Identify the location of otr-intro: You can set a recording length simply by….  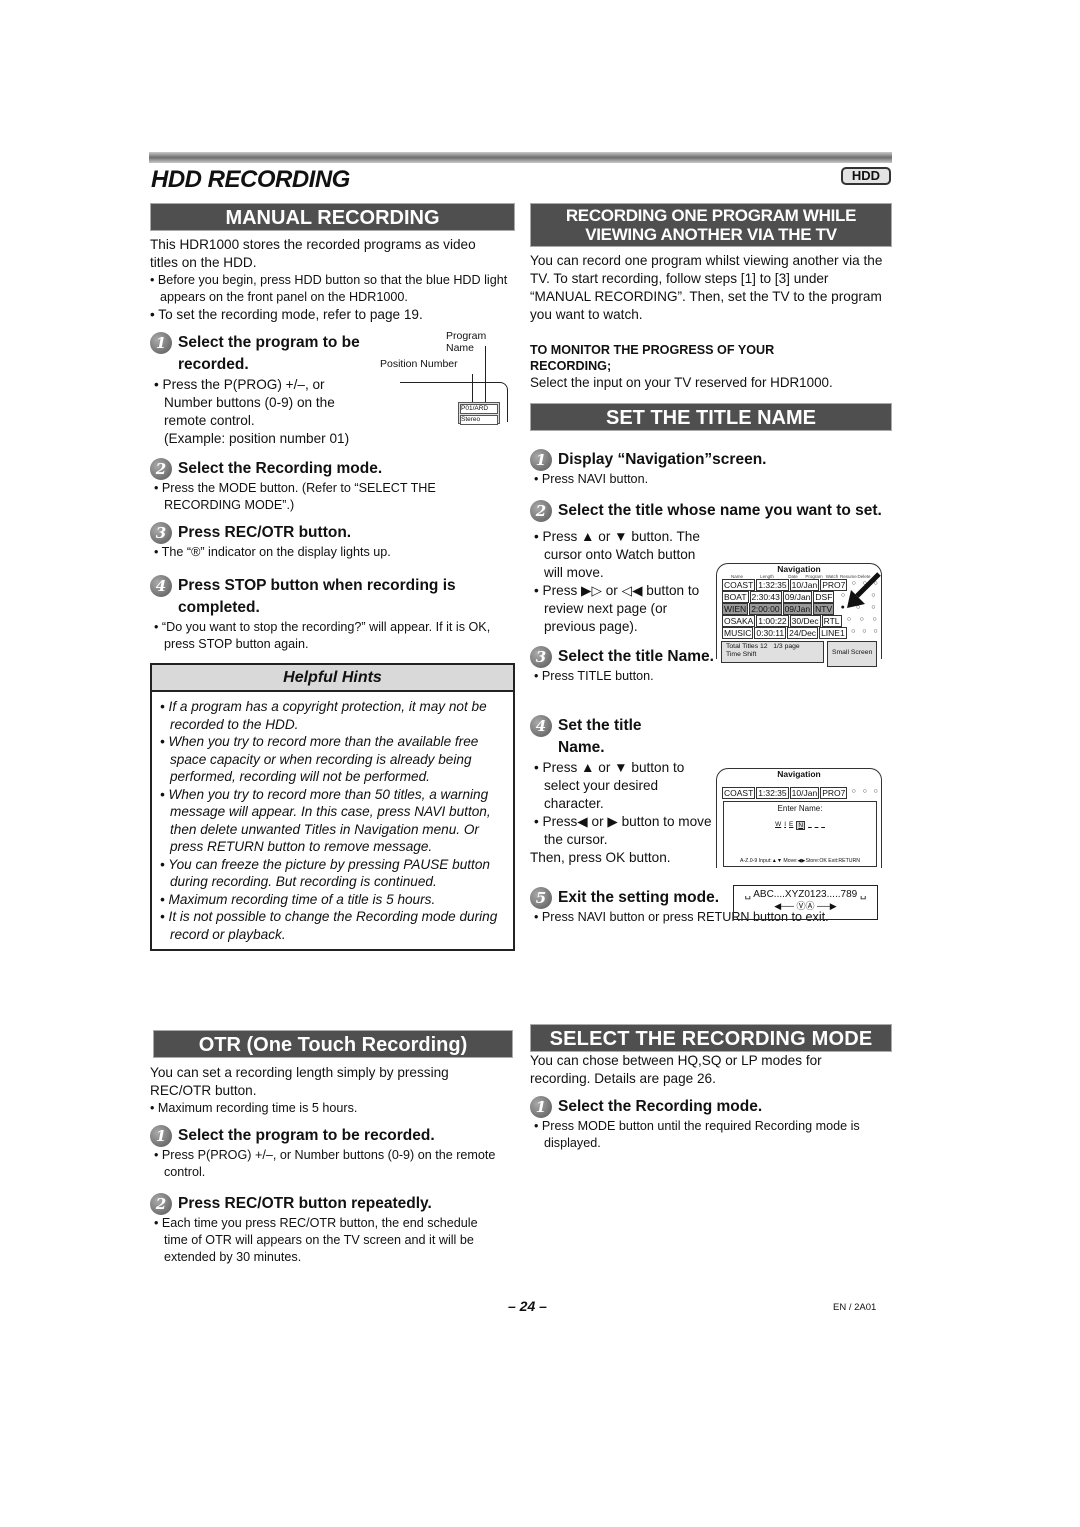
(299, 1081).